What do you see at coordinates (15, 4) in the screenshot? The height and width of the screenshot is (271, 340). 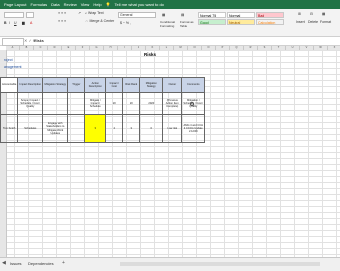 I see `tab-page-layout: Page Layout` at bounding box center [15, 4].